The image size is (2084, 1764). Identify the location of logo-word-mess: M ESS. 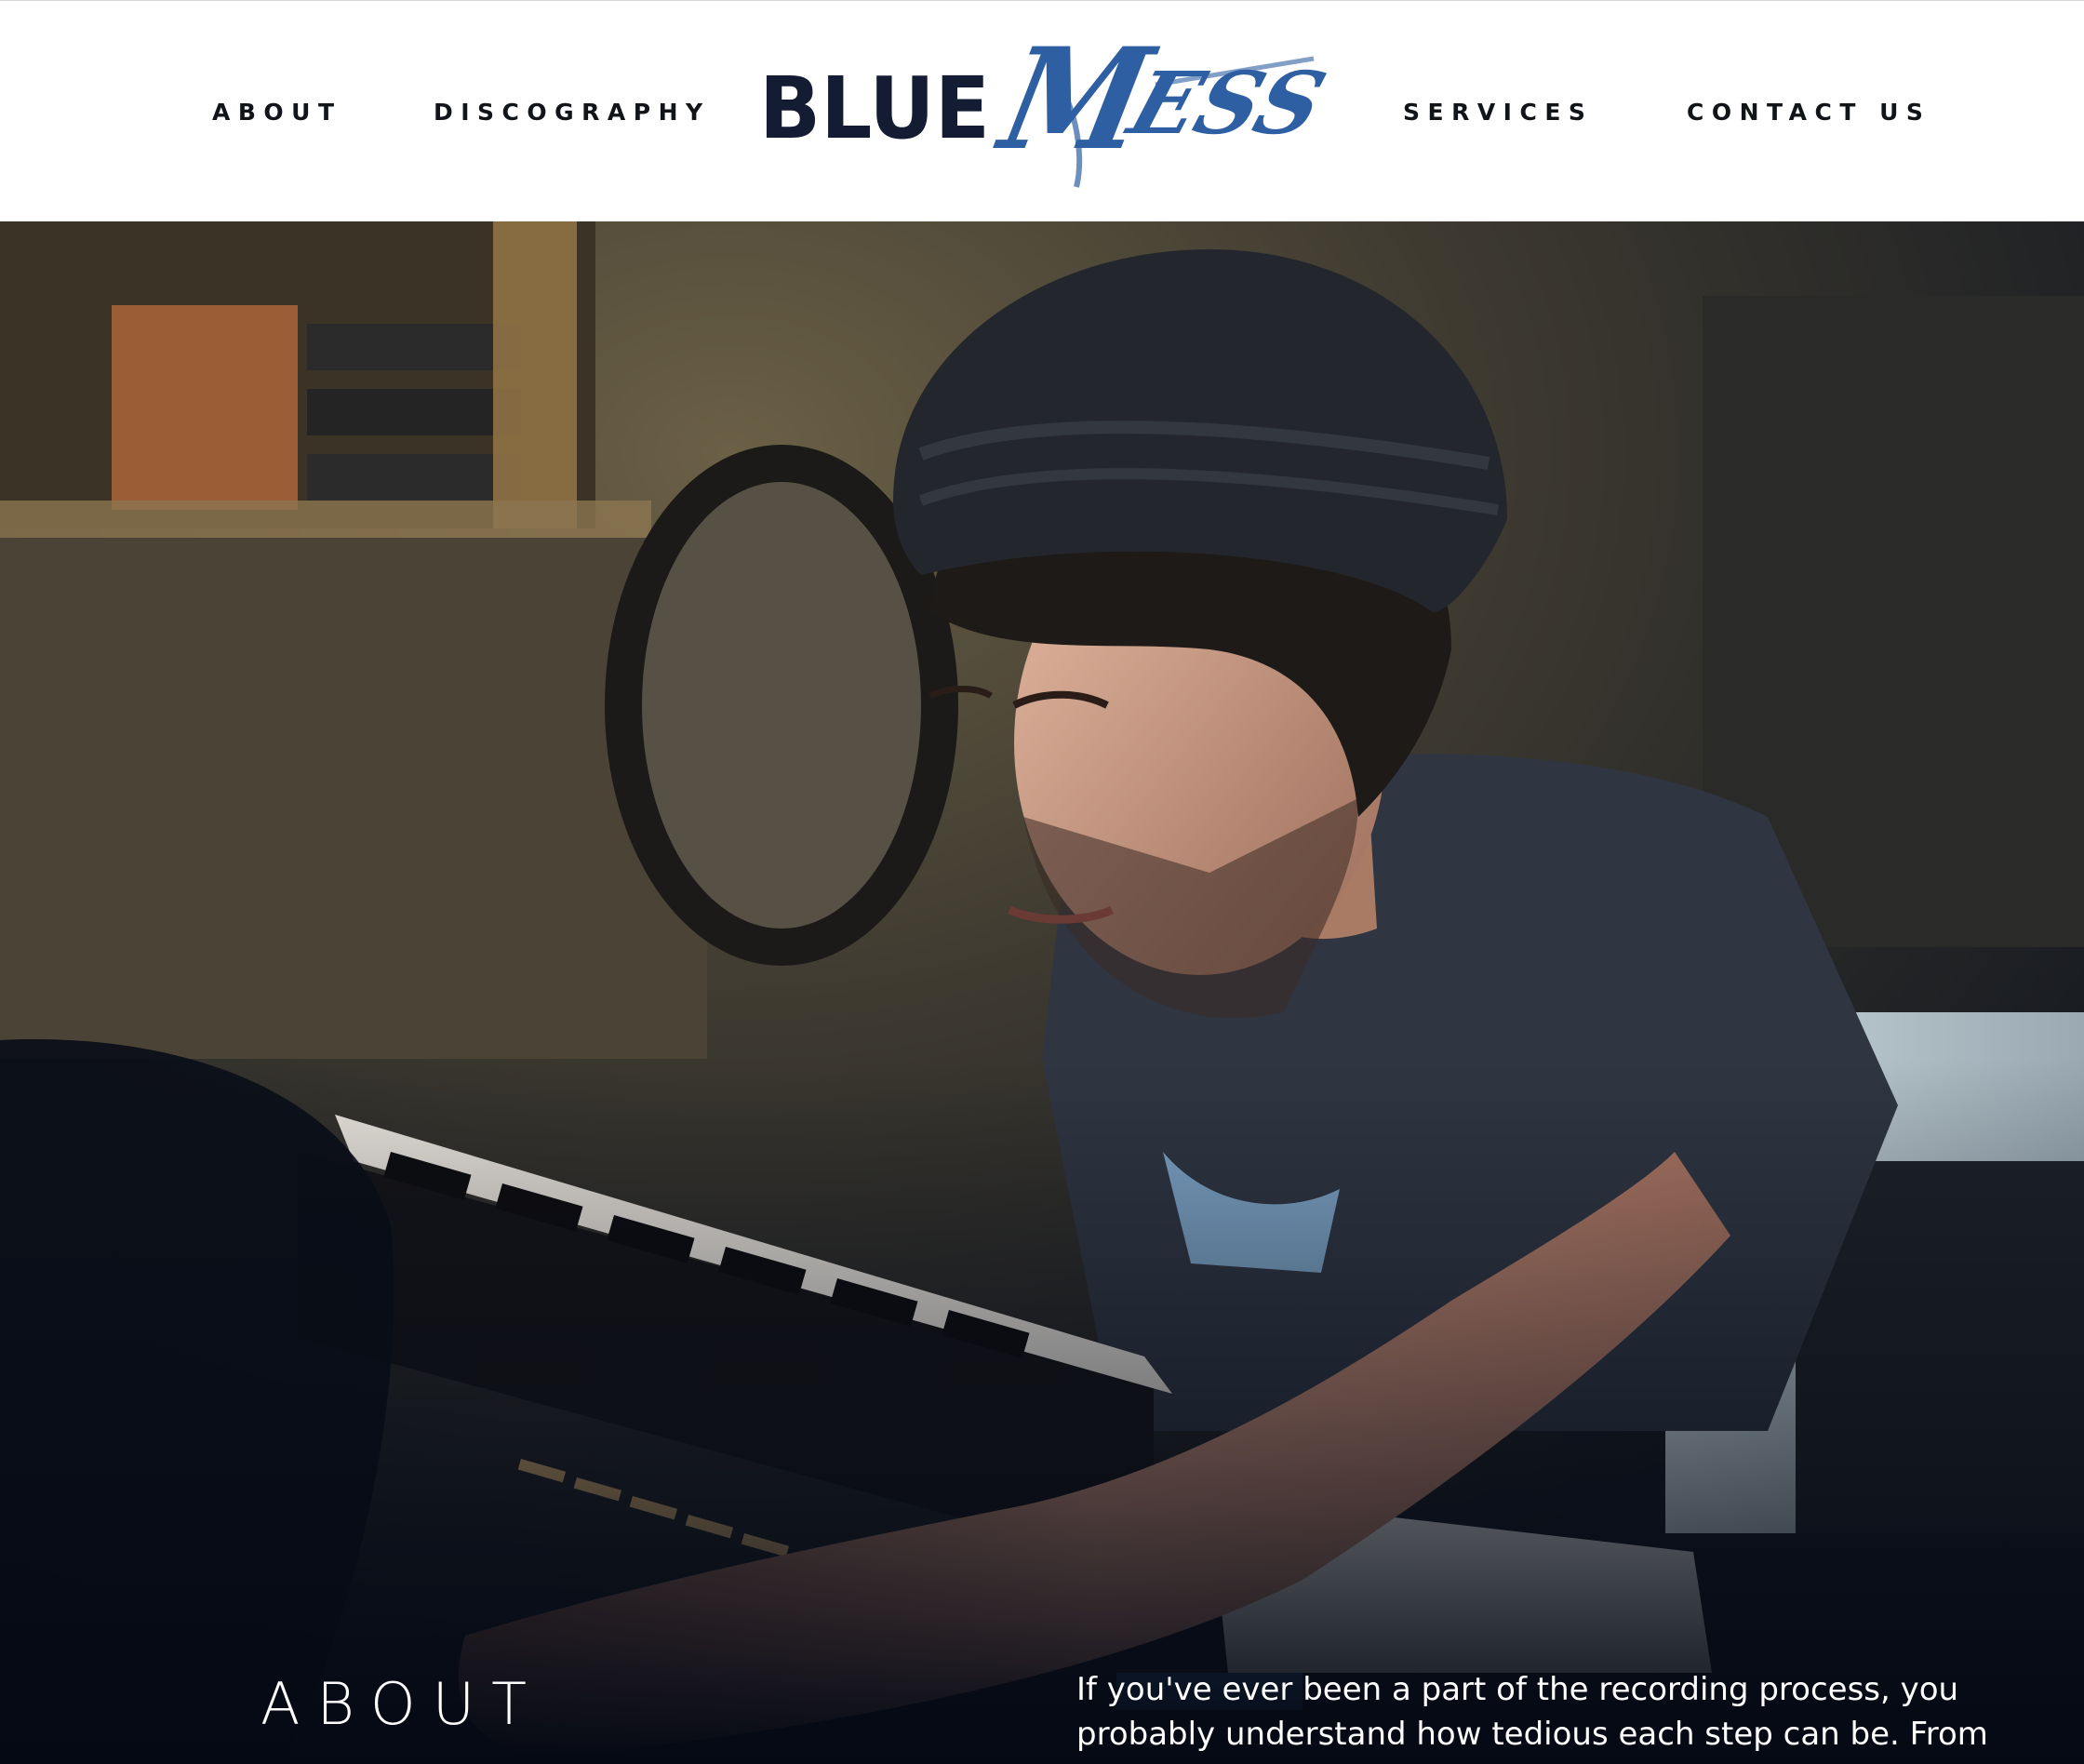
(1159, 113).